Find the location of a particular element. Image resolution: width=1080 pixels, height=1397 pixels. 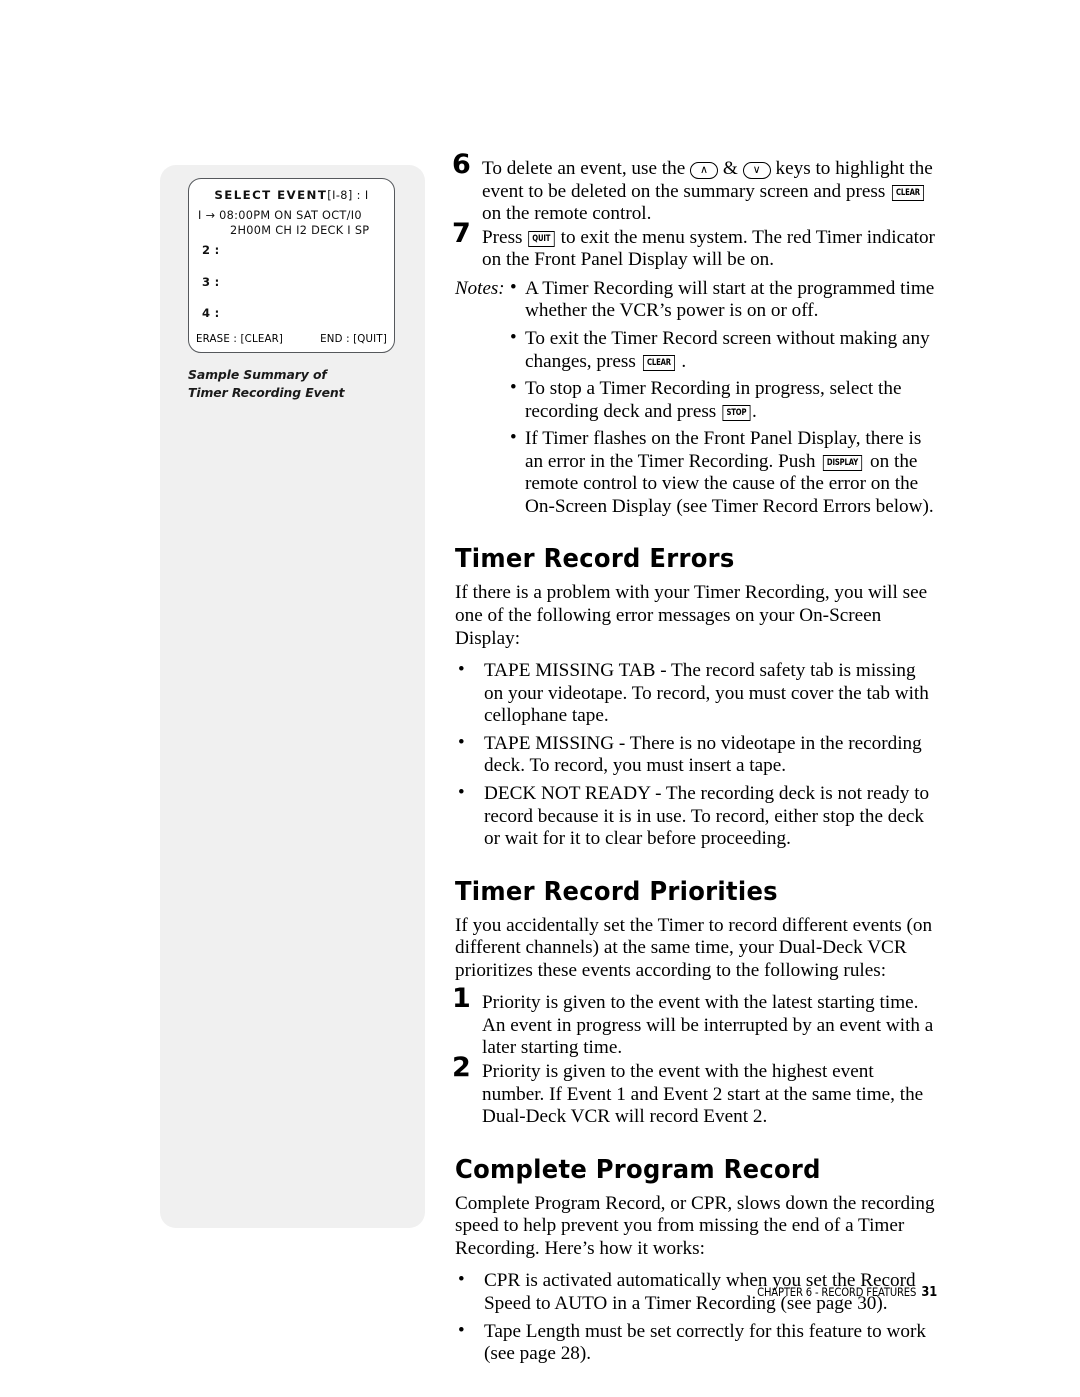

osd-event1-line1: I → 08:00PM ON SAT OCT/I0 is located at coordinates (280, 215).